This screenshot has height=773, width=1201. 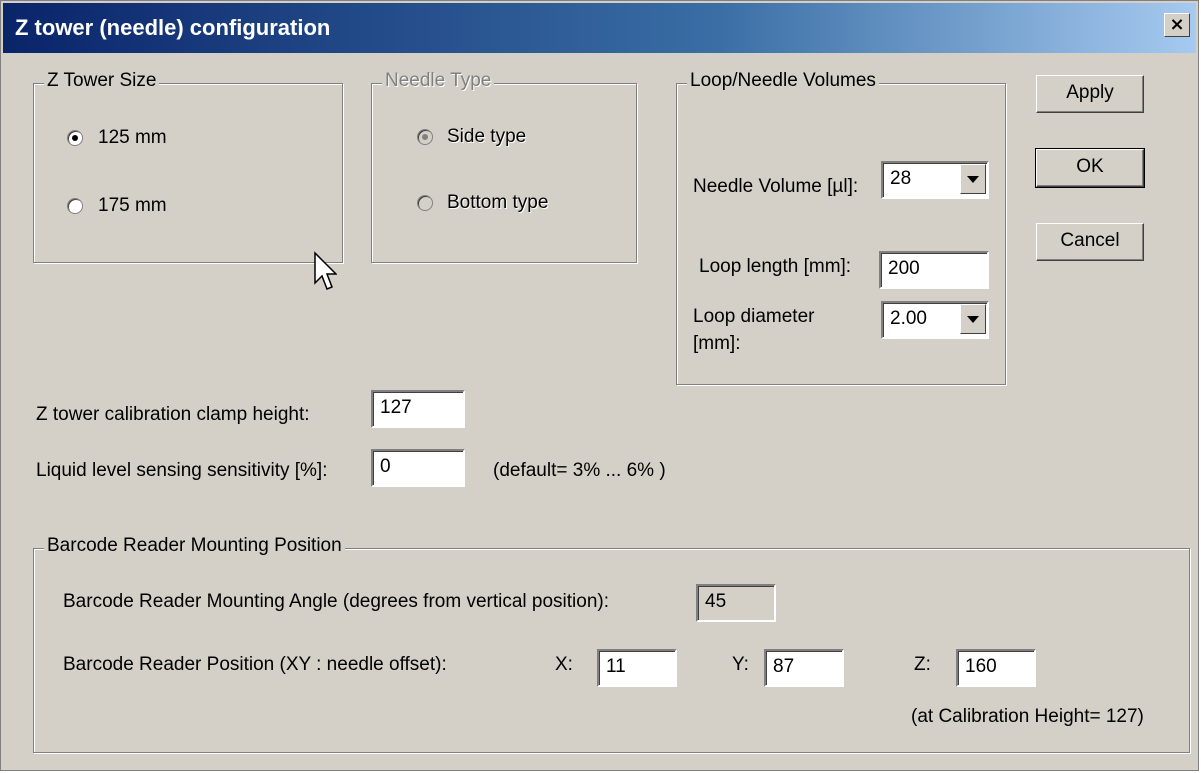 I want to click on radio-175mm, so click(x=75, y=206).